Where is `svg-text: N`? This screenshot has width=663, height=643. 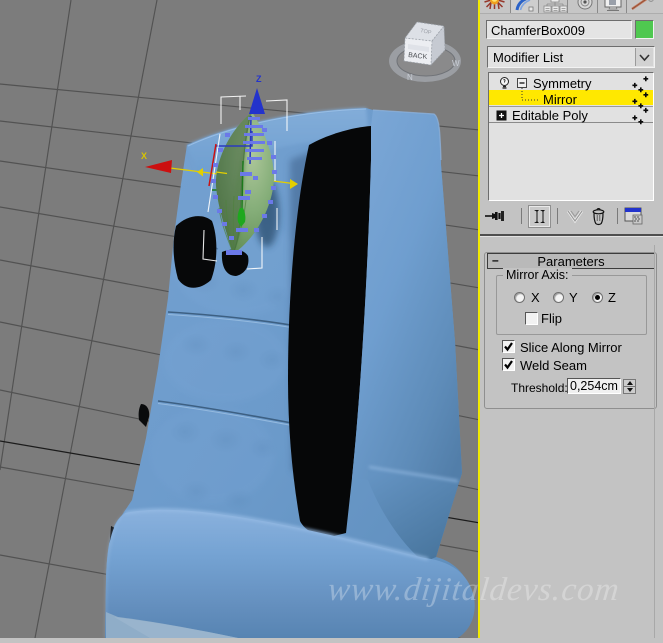 svg-text: N is located at coordinates (410, 77).